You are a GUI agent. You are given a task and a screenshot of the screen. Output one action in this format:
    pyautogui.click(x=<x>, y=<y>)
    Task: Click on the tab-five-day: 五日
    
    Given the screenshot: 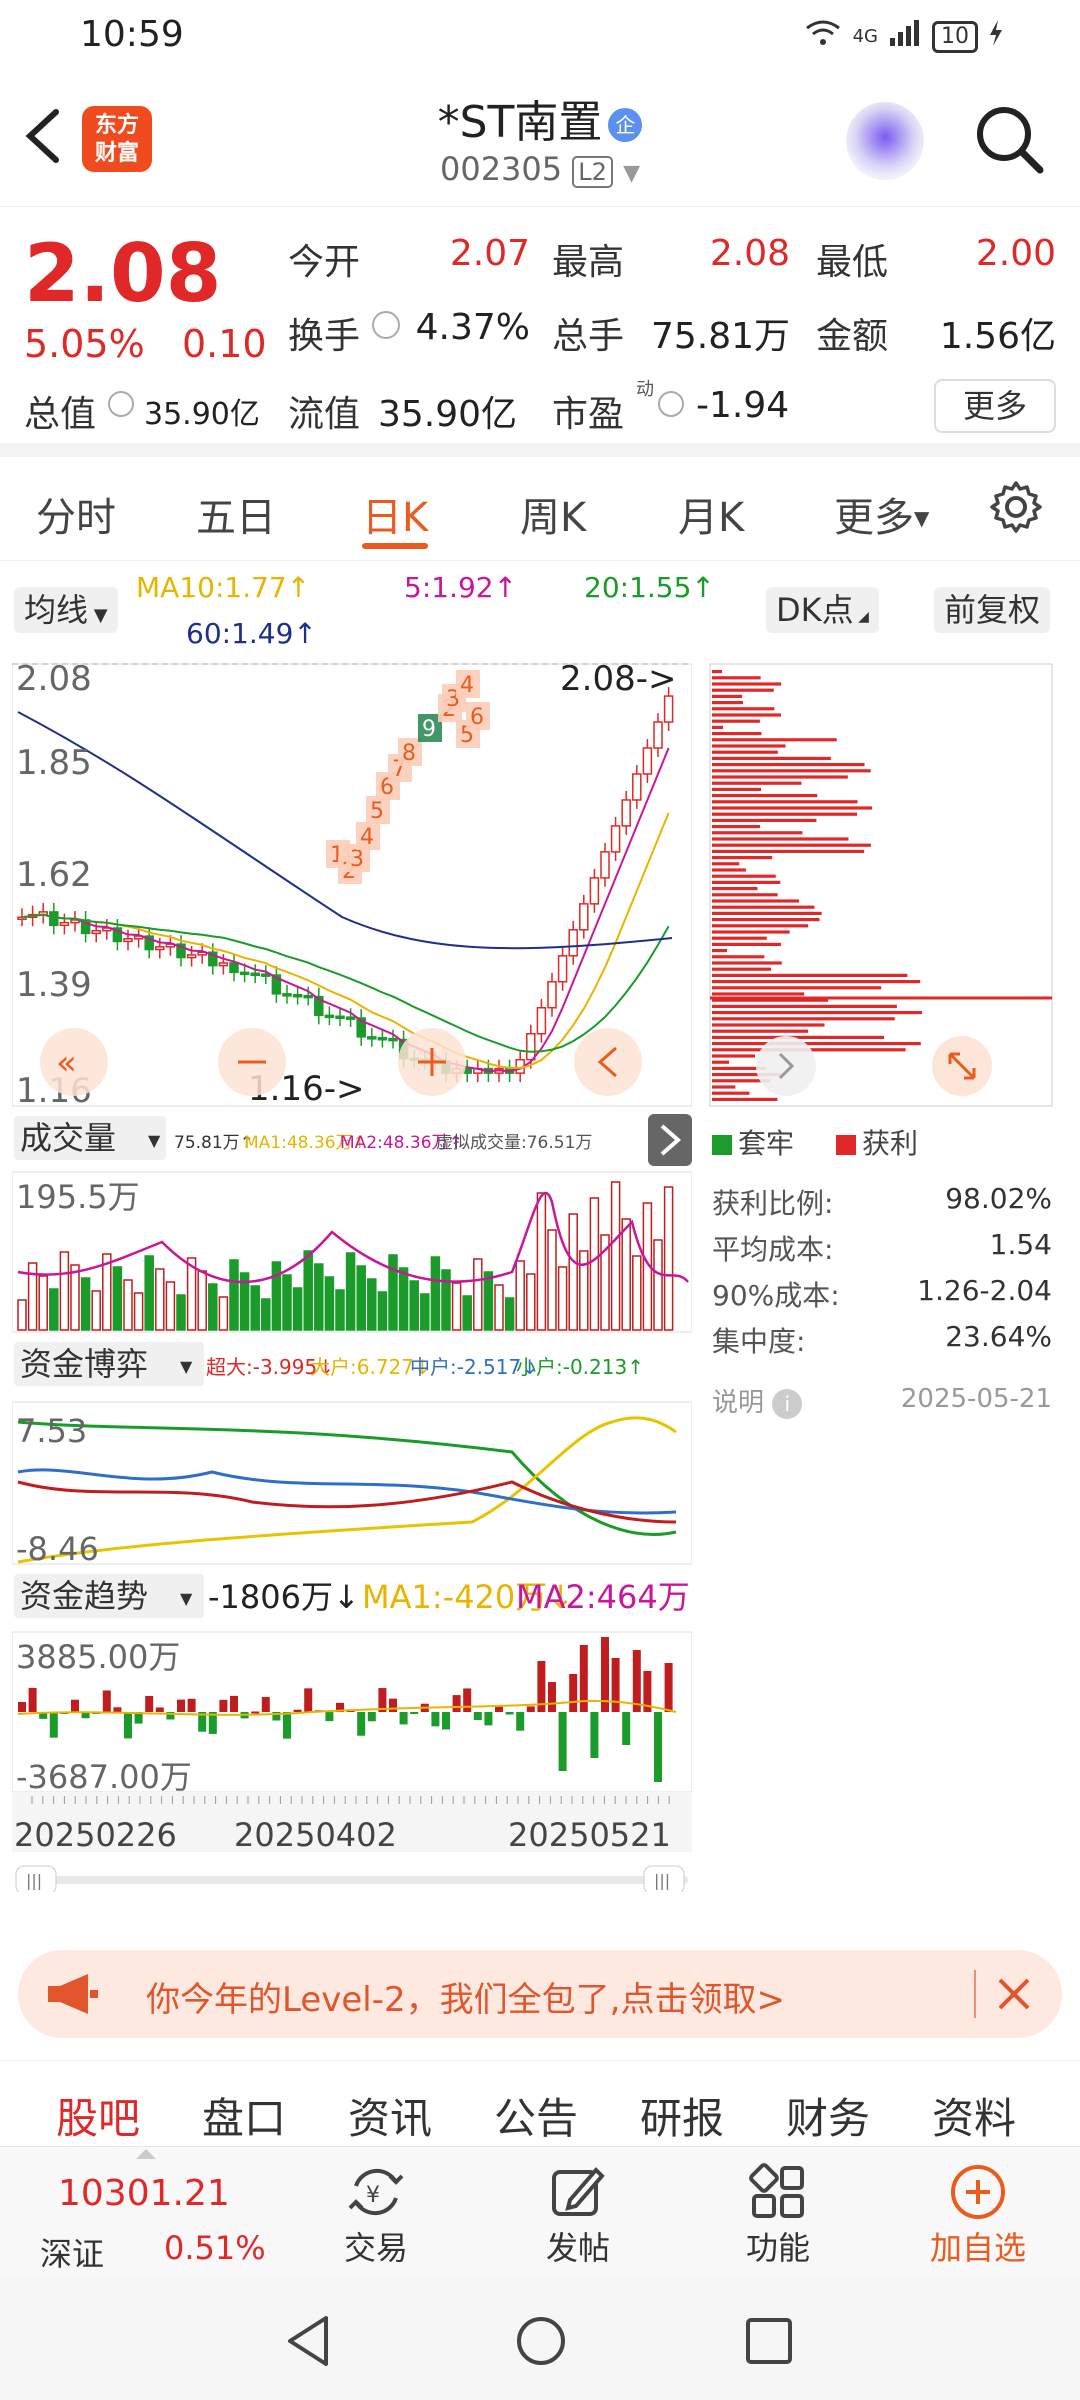 What is the action you would take?
    pyautogui.click(x=236, y=514)
    